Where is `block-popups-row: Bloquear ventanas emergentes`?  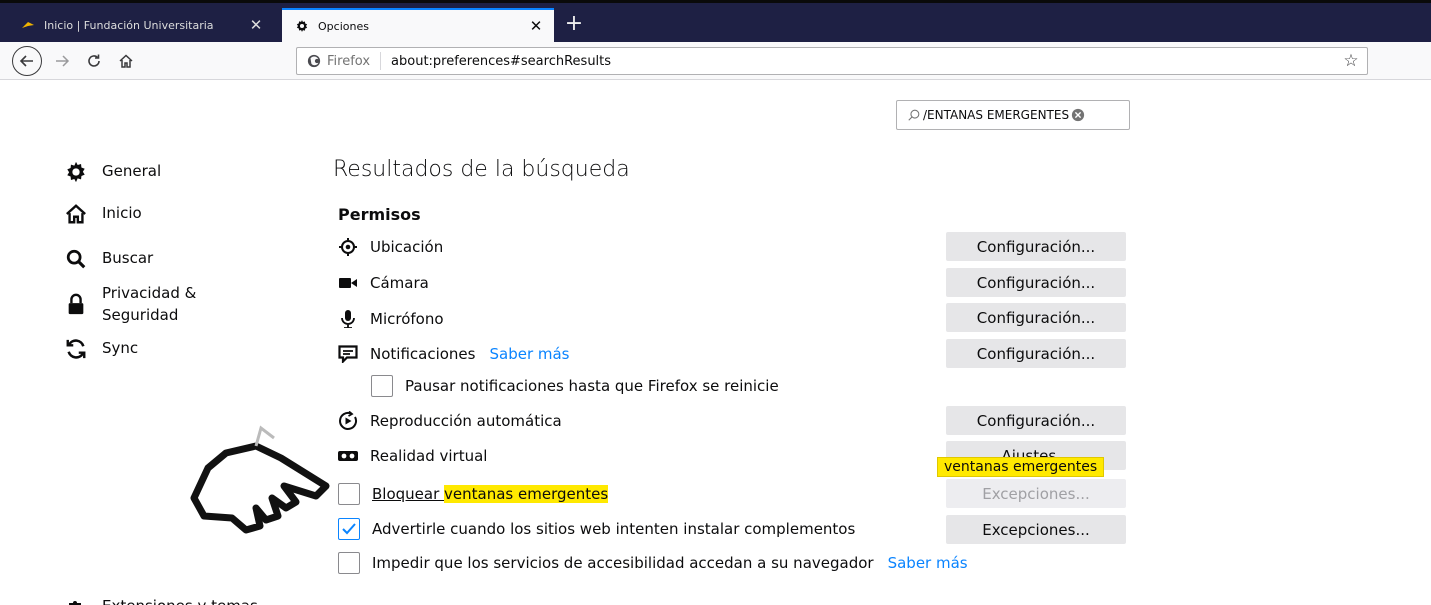
block-popups-row: Bloquear ventanas emergentes is located at coordinates (473, 494).